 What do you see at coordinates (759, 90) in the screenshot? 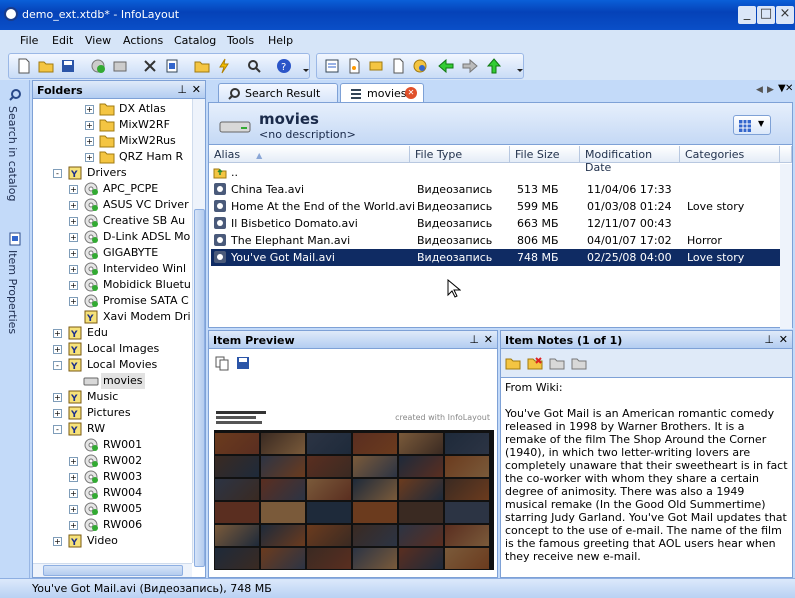
I see `tab-scroll-left-icon: ◀` at bounding box center [759, 90].